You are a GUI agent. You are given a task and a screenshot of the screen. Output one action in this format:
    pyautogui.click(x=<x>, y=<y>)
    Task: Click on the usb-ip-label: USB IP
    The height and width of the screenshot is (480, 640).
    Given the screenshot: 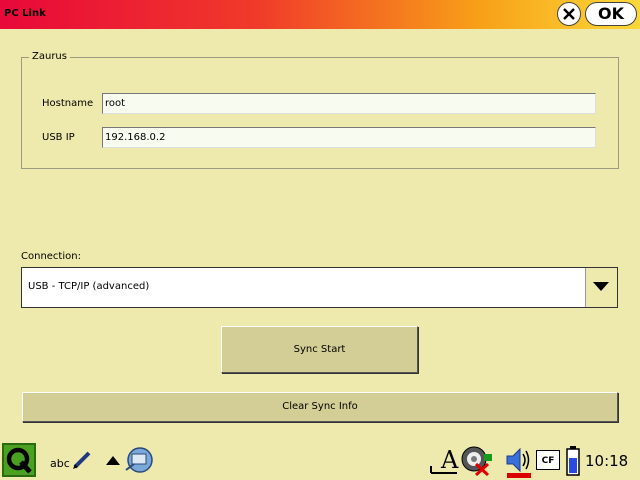 What is the action you would take?
    pyautogui.click(x=58, y=137)
    